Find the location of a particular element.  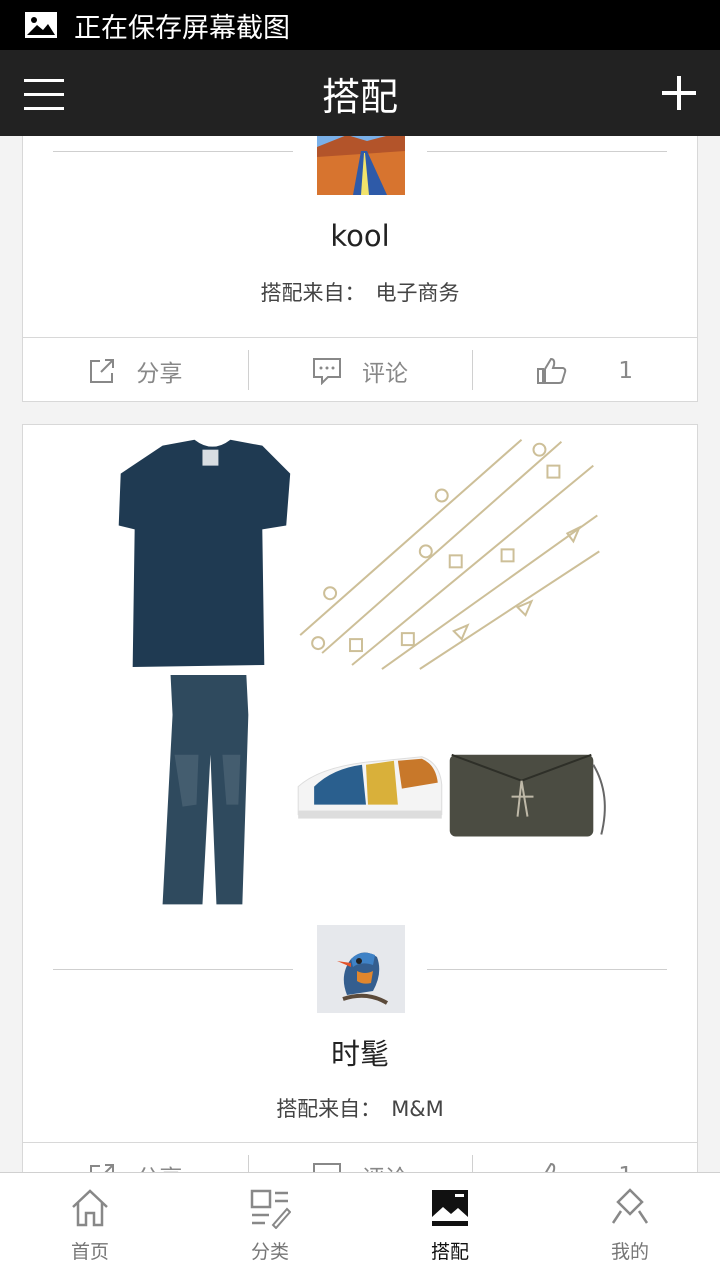

road-landscape-image is located at coordinates (361, 165).